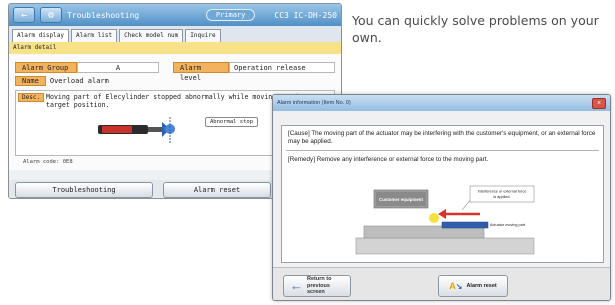 The height and width of the screenshot is (305, 615). I want to click on window-title: Troubleshooting, so click(103, 15).